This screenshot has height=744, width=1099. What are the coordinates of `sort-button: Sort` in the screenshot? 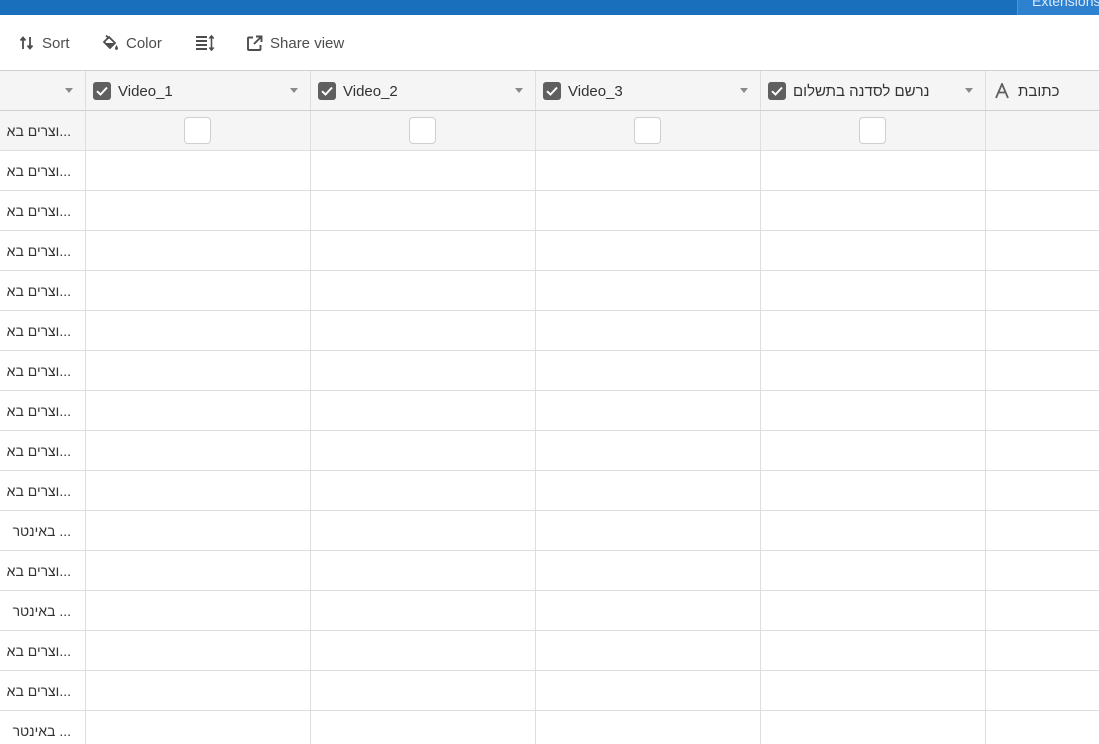 It's located at (44, 43).